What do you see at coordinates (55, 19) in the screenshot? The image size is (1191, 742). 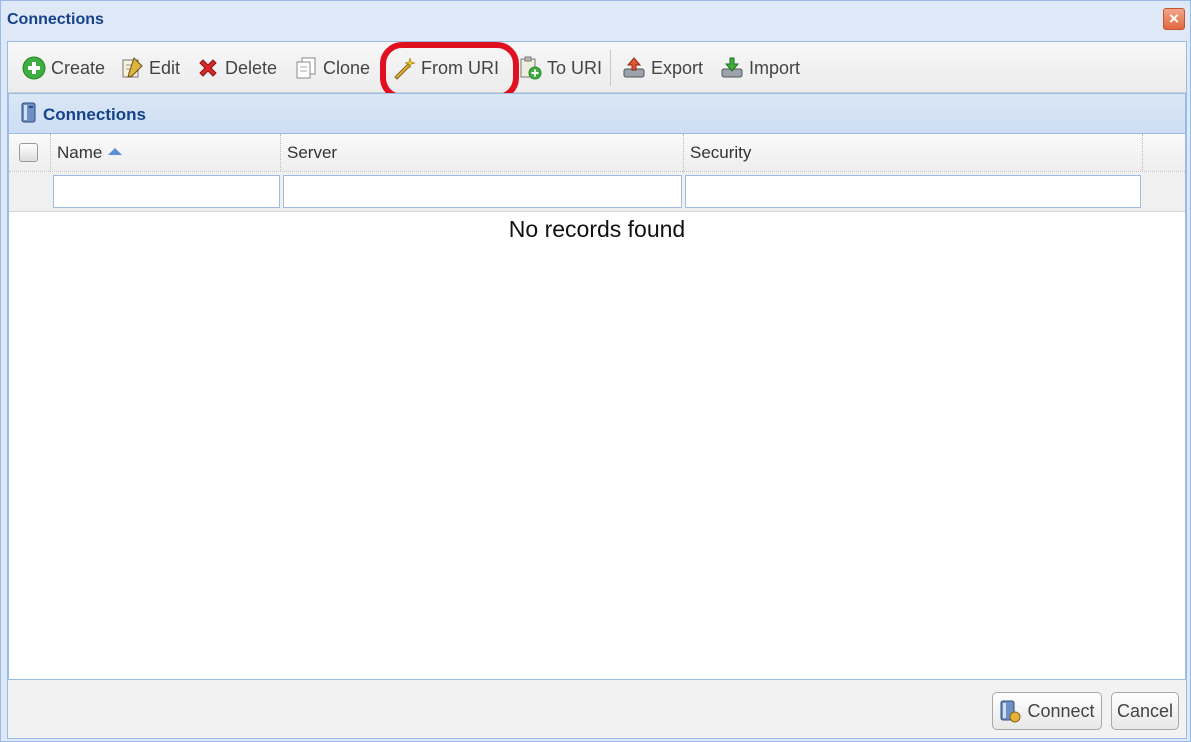 I see `dialog-title: Connections` at bounding box center [55, 19].